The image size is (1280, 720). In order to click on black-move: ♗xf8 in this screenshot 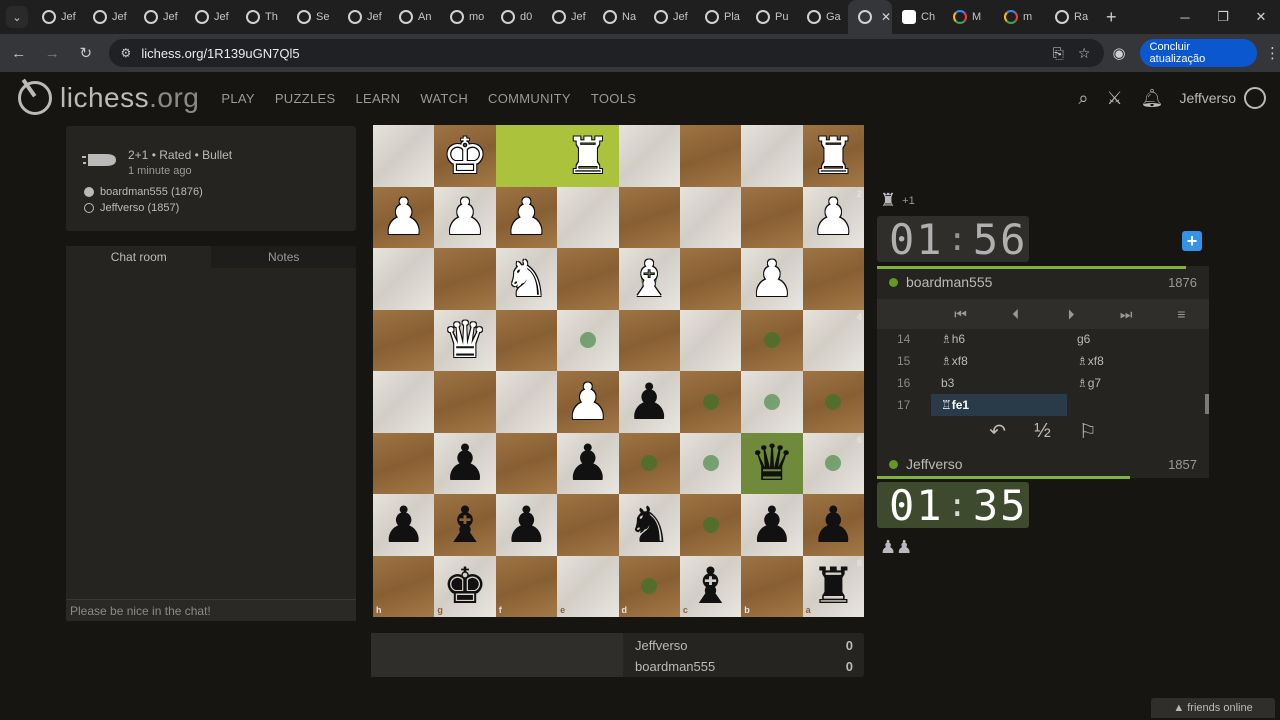, I will do `click(1135, 361)`.